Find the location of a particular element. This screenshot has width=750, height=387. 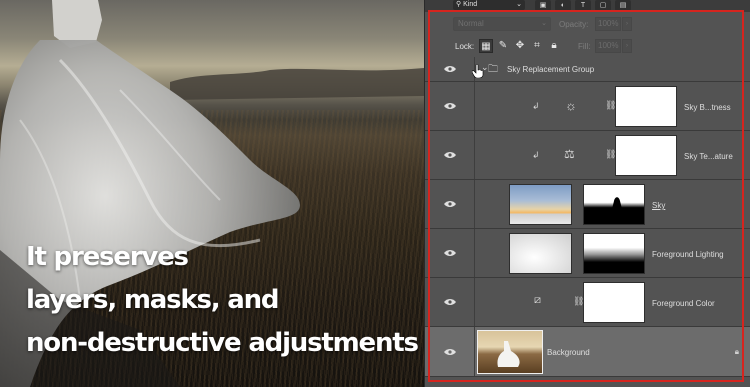

search-icon: ⚲ is located at coordinates (459, 4).